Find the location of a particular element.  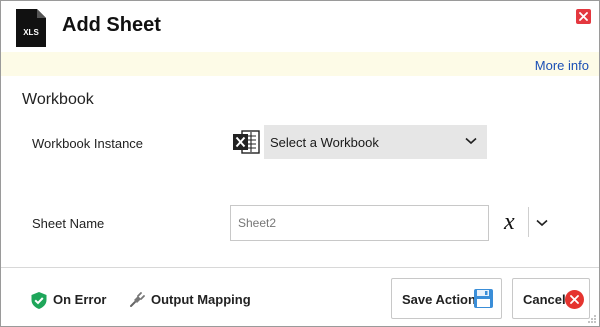

x-circle-icon is located at coordinates (574, 299).